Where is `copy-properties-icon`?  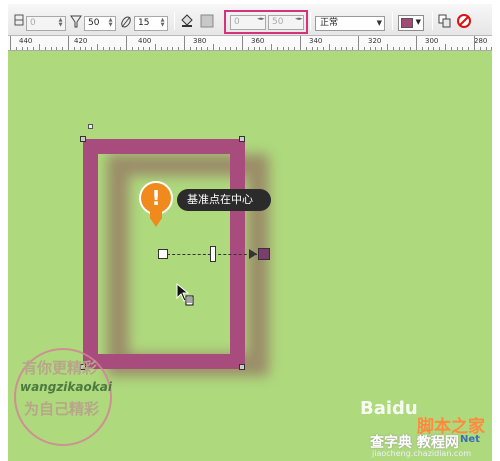
copy-properties-icon is located at coordinates (445, 21).